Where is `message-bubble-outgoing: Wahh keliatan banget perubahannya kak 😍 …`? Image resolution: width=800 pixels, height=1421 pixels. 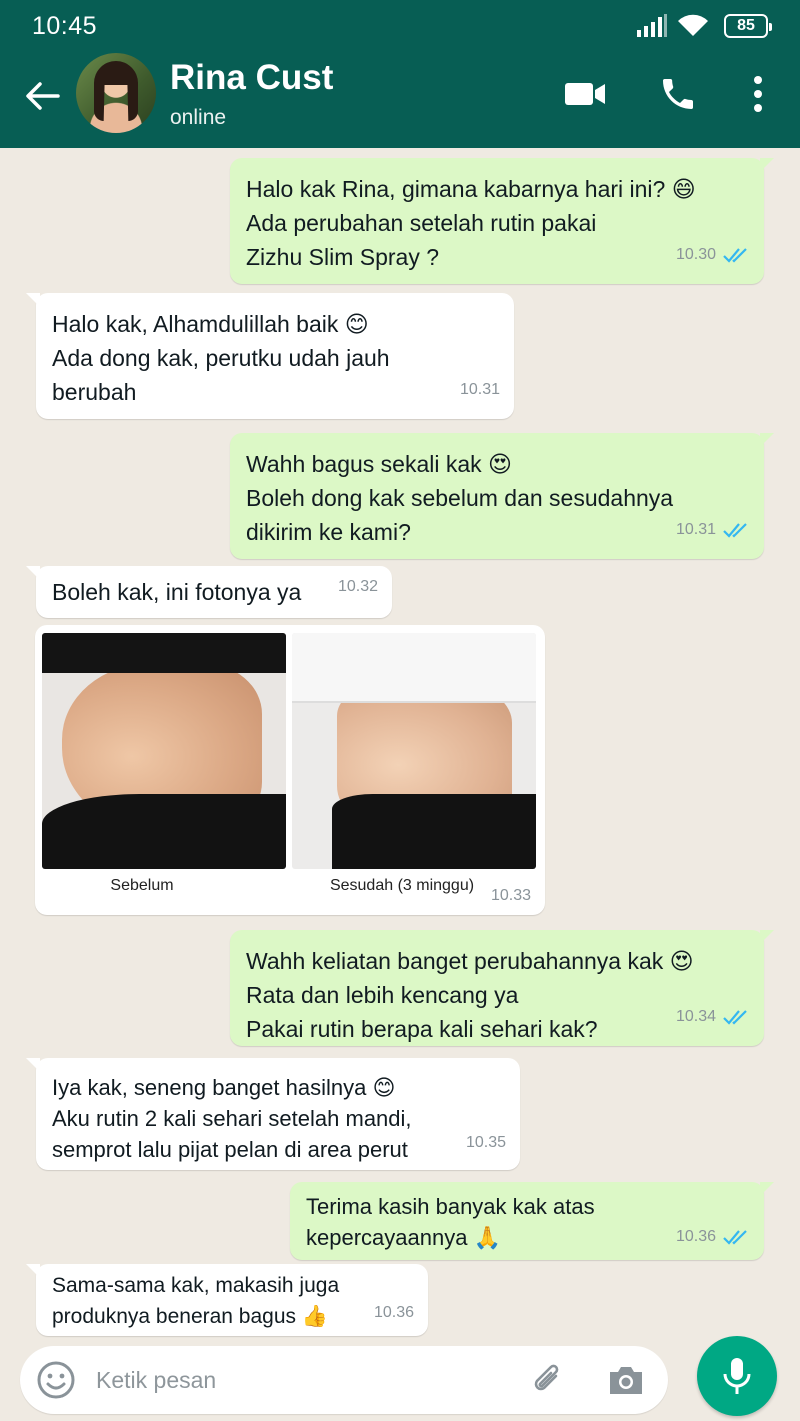 message-bubble-outgoing: Wahh keliatan banget perubahannya kak 😍 … is located at coordinates (502, 988).